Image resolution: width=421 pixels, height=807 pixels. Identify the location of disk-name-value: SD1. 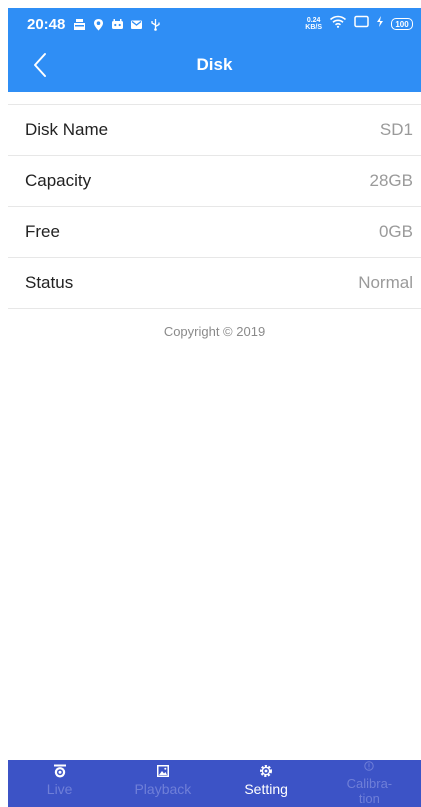
(396, 129).